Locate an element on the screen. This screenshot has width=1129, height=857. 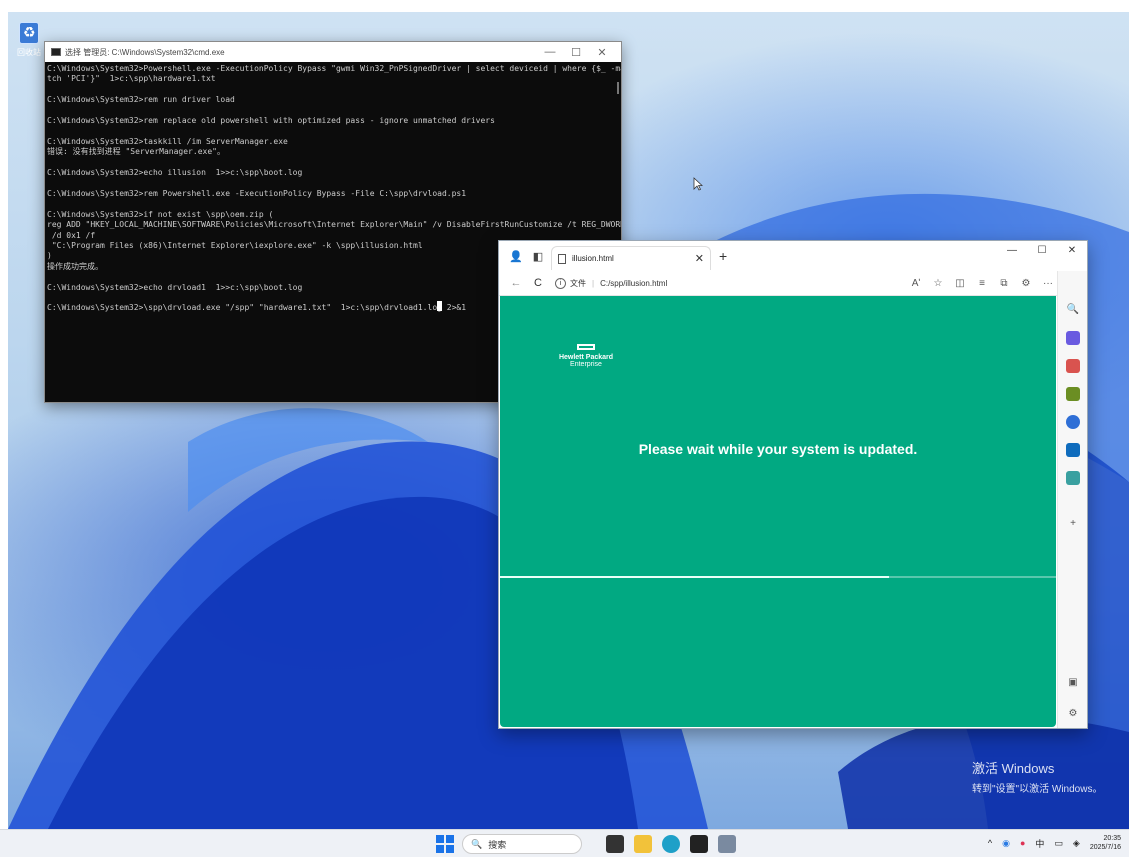
browser-minimize-button: — is located at coordinates (1012, 252).